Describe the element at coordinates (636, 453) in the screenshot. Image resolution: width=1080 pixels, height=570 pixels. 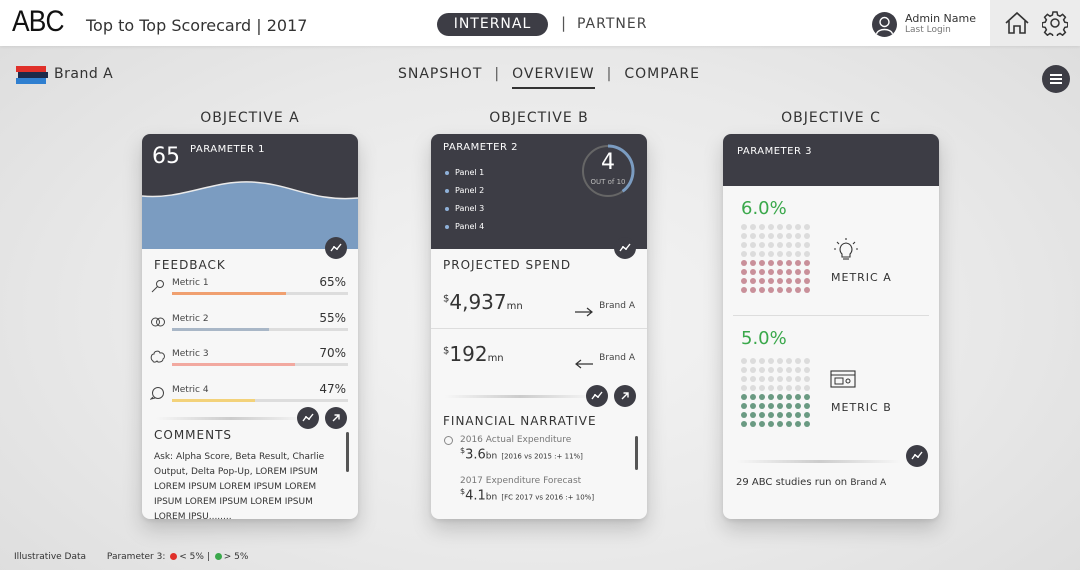
I see `narrative-scrollbar` at that location.